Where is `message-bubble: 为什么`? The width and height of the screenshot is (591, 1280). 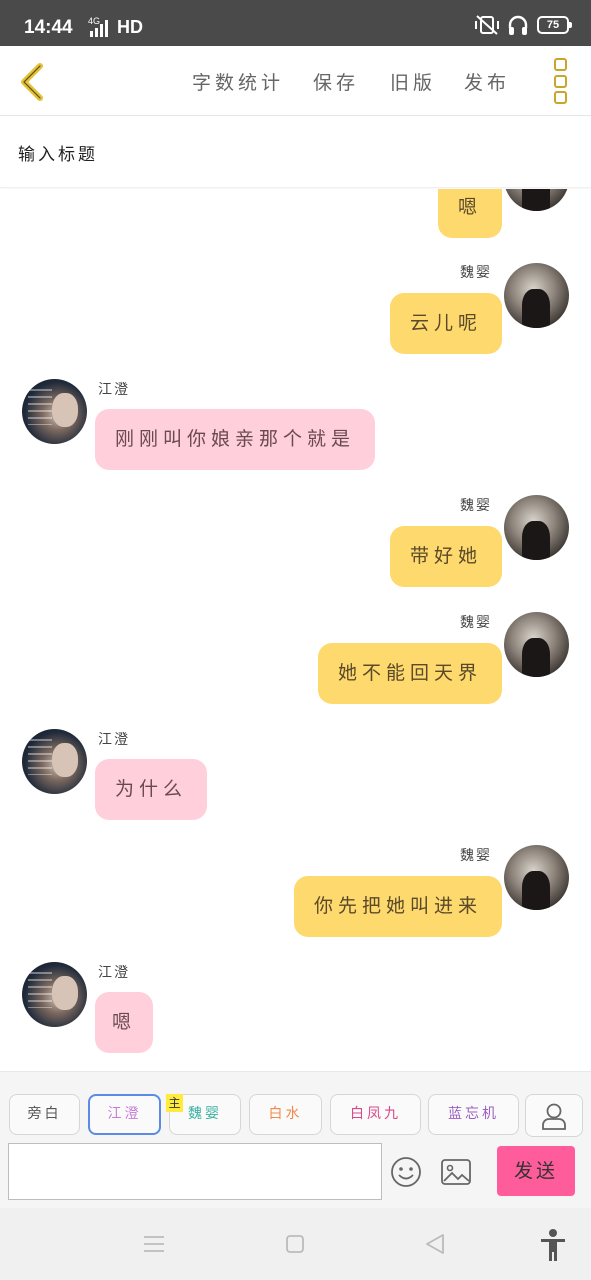 message-bubble: 为什么 is located at coordinates (151, 789).